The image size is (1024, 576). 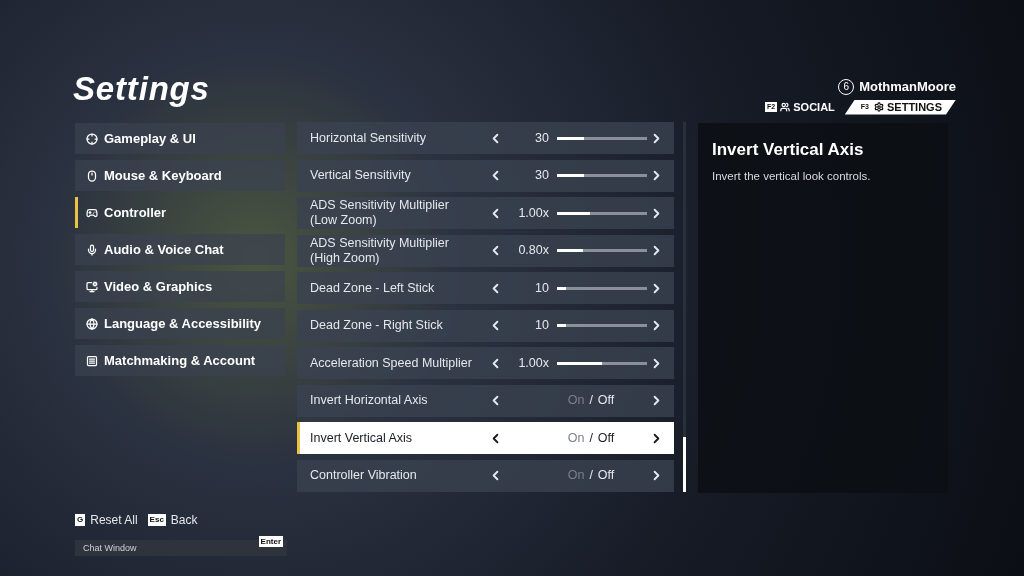 I want to click on sidebar-item: Matchmaking & Account, so click(x=180, y=360).